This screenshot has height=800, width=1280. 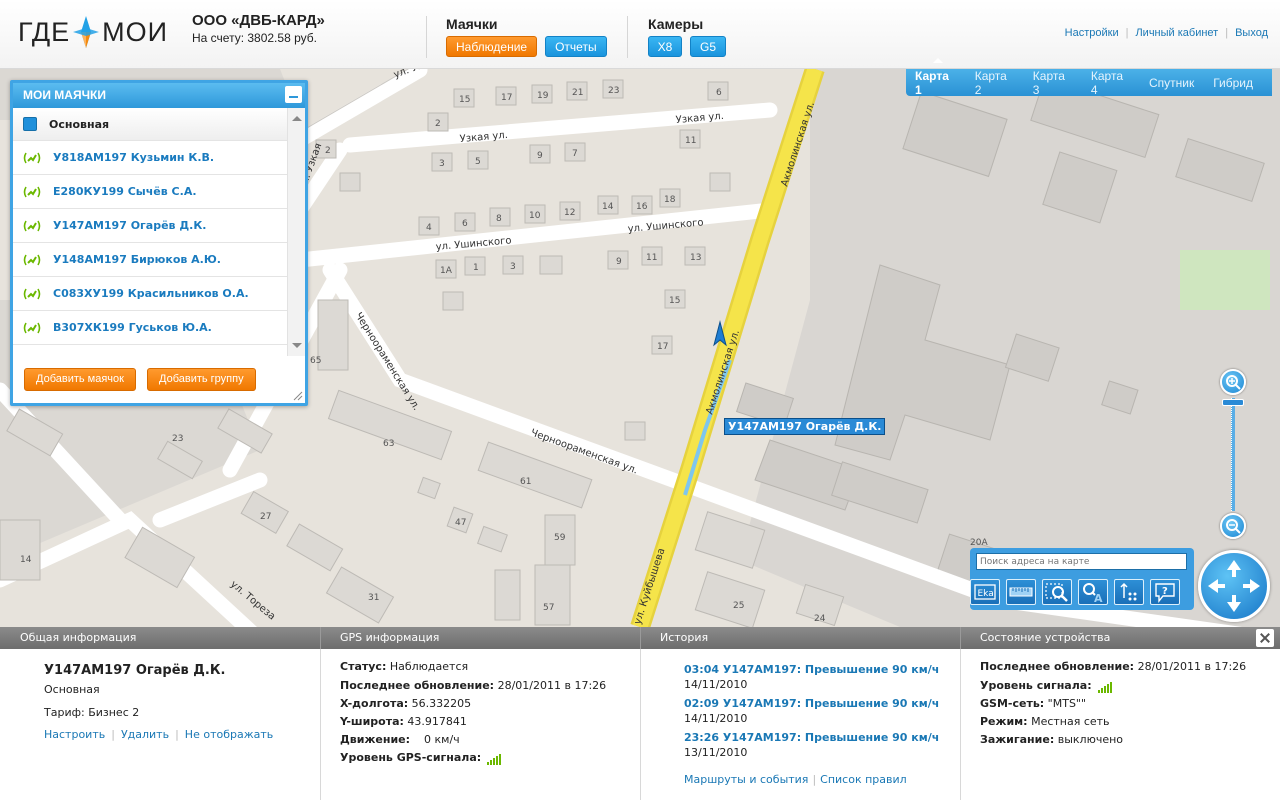 What do you see at coordinates (473, 685) in the screenshot?
I see `gps-updated-row: Последнее обновление: 28/01/2011 в 17:26` at bounding box center [473, 685].